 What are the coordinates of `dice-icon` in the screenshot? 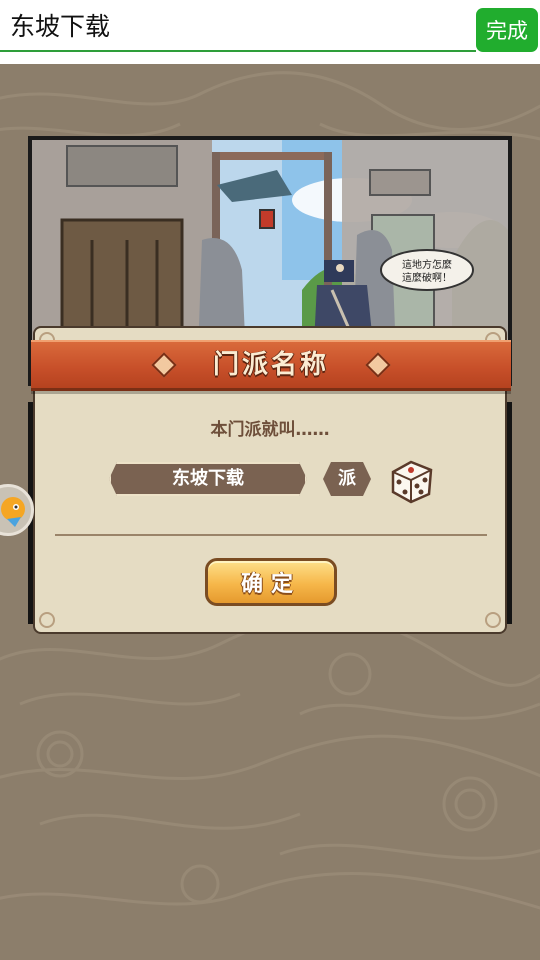 It's located at (411, 481).